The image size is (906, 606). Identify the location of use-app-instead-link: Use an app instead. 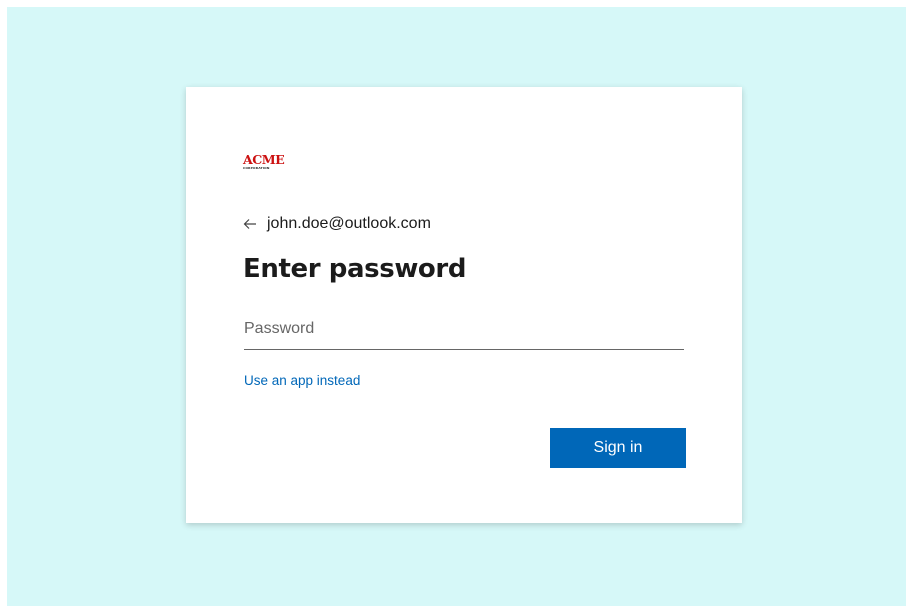
(302, 380).